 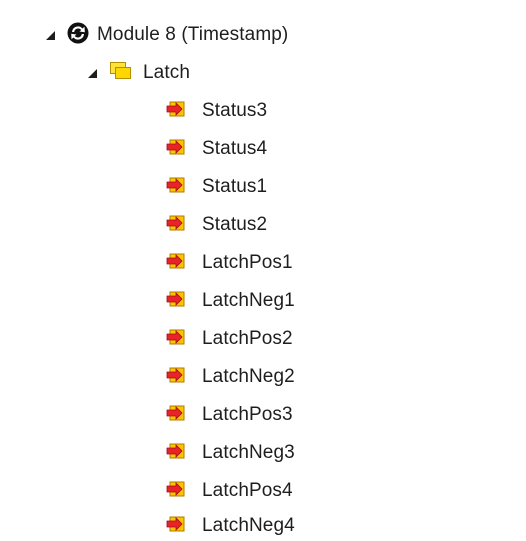 I want to click on tree-node-module: Module 8 (Timestamp), so click(x=167, y=35).